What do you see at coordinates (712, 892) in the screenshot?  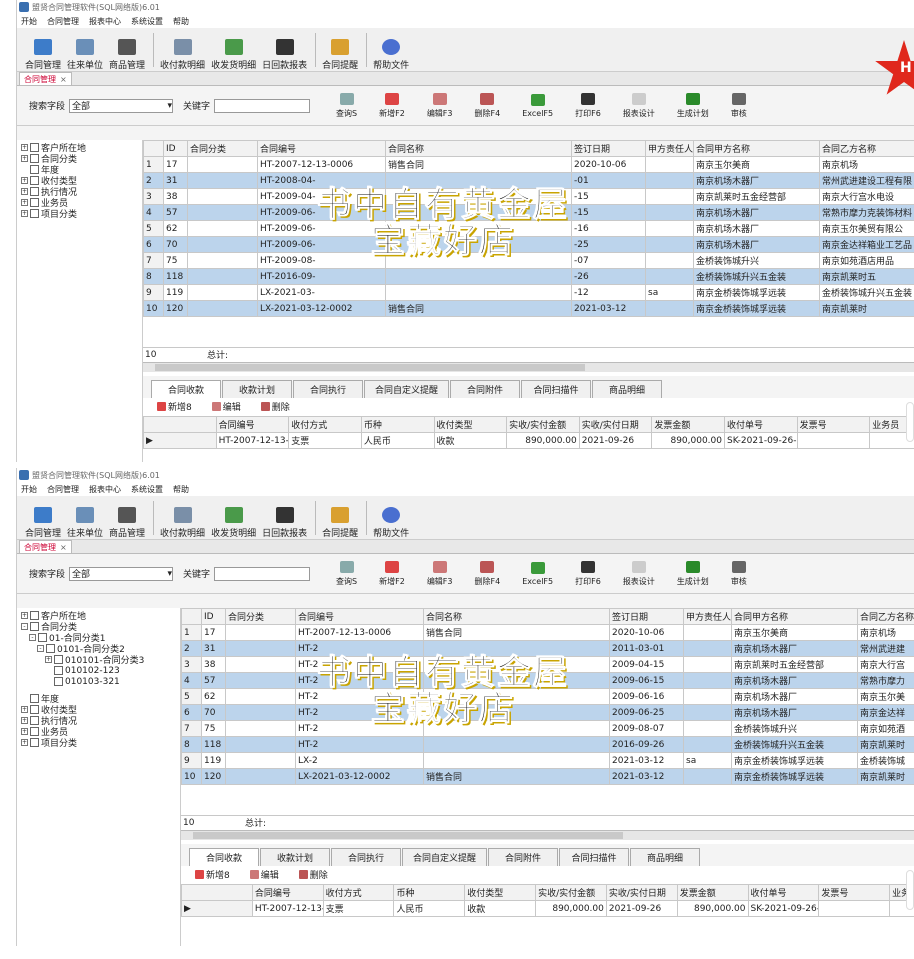 I see `column-header: 发票金额` at bounding box center [712, 892].